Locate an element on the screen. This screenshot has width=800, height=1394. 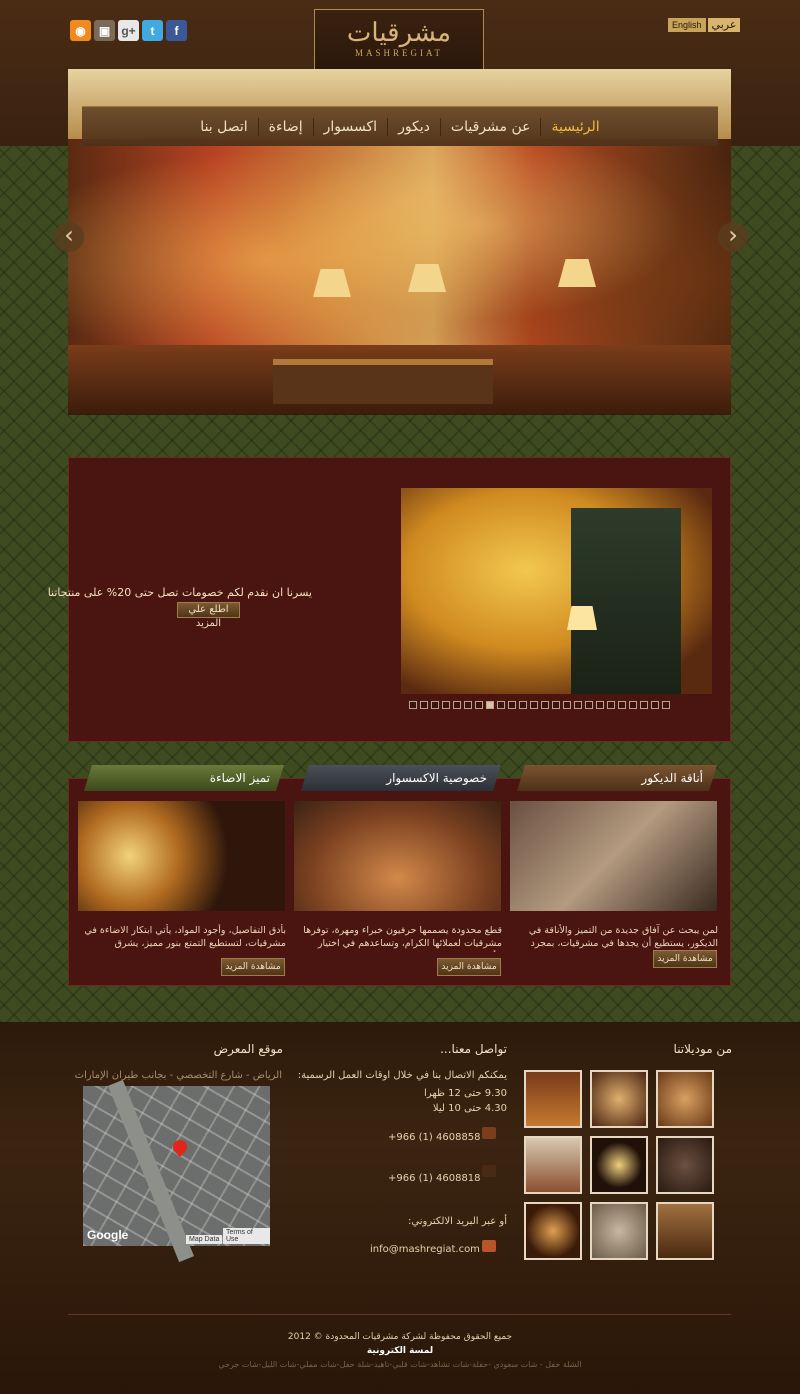
promo-more-button: اطلع علي المزيد is located at coordinates (208, 615).